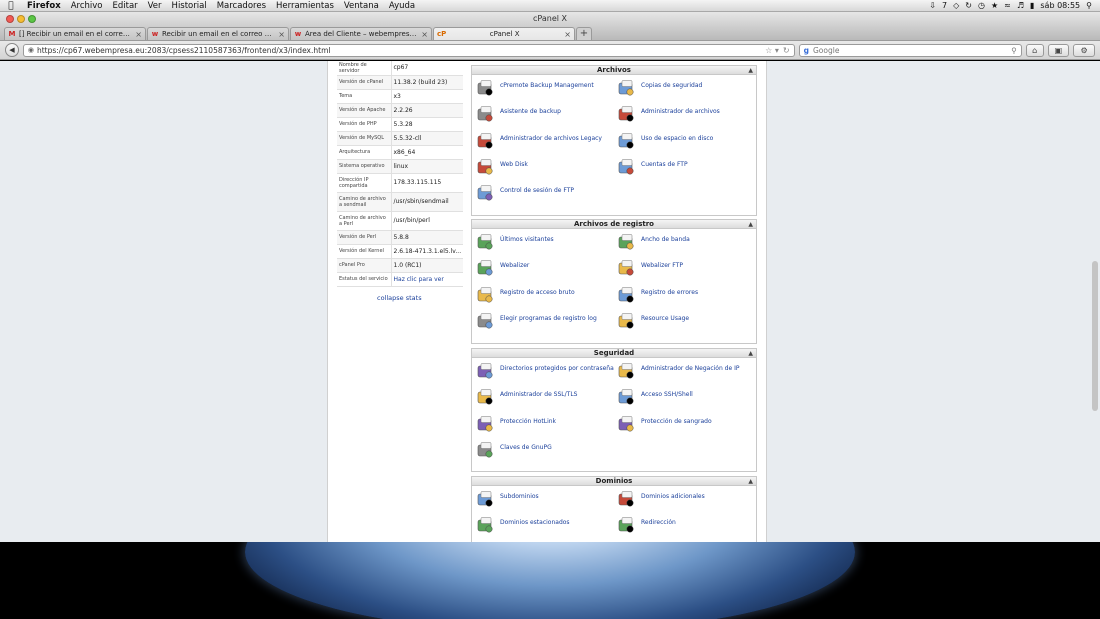 This screenshot has width=1100, height=619. Describe the element at coordinates (427, 279) in the screenshot. I see `stat-value: Haz clic para ver` at that location.